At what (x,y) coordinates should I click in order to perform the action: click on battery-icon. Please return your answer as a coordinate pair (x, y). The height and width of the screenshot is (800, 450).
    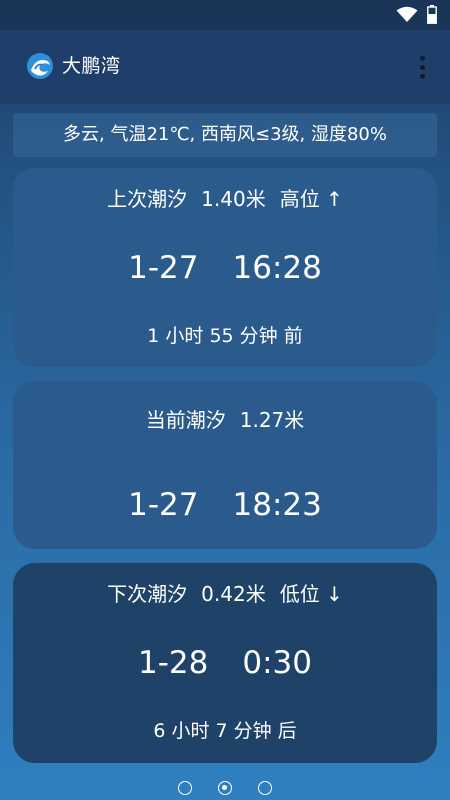
    Looking at the image, I should click on (432, 14).